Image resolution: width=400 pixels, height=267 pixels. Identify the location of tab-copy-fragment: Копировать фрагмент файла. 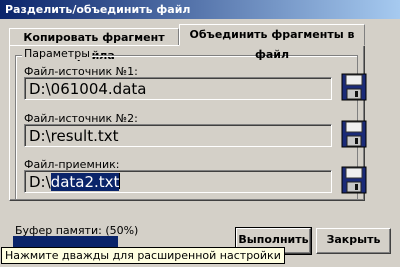
(94, 45).